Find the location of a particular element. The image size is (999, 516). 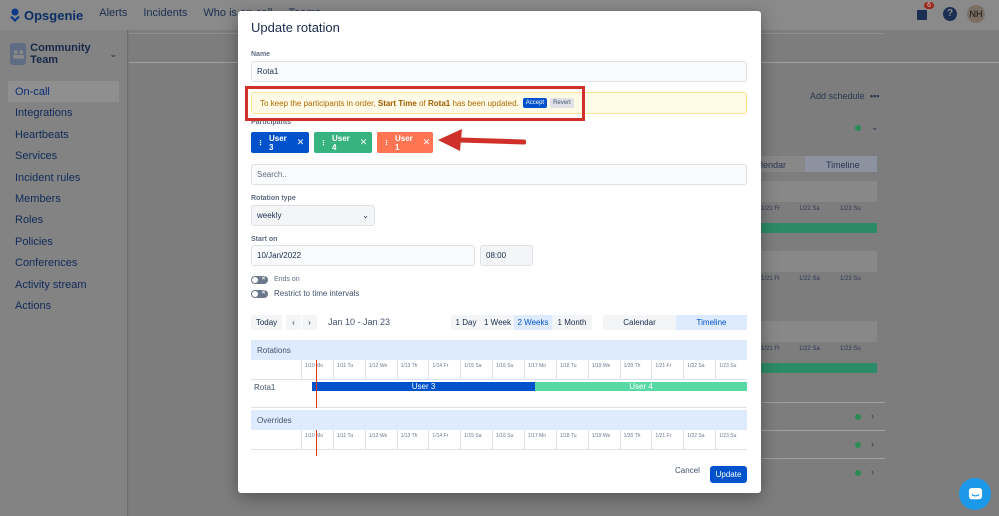

participant-search-input: Search.. is located at coordinates (499, 174).